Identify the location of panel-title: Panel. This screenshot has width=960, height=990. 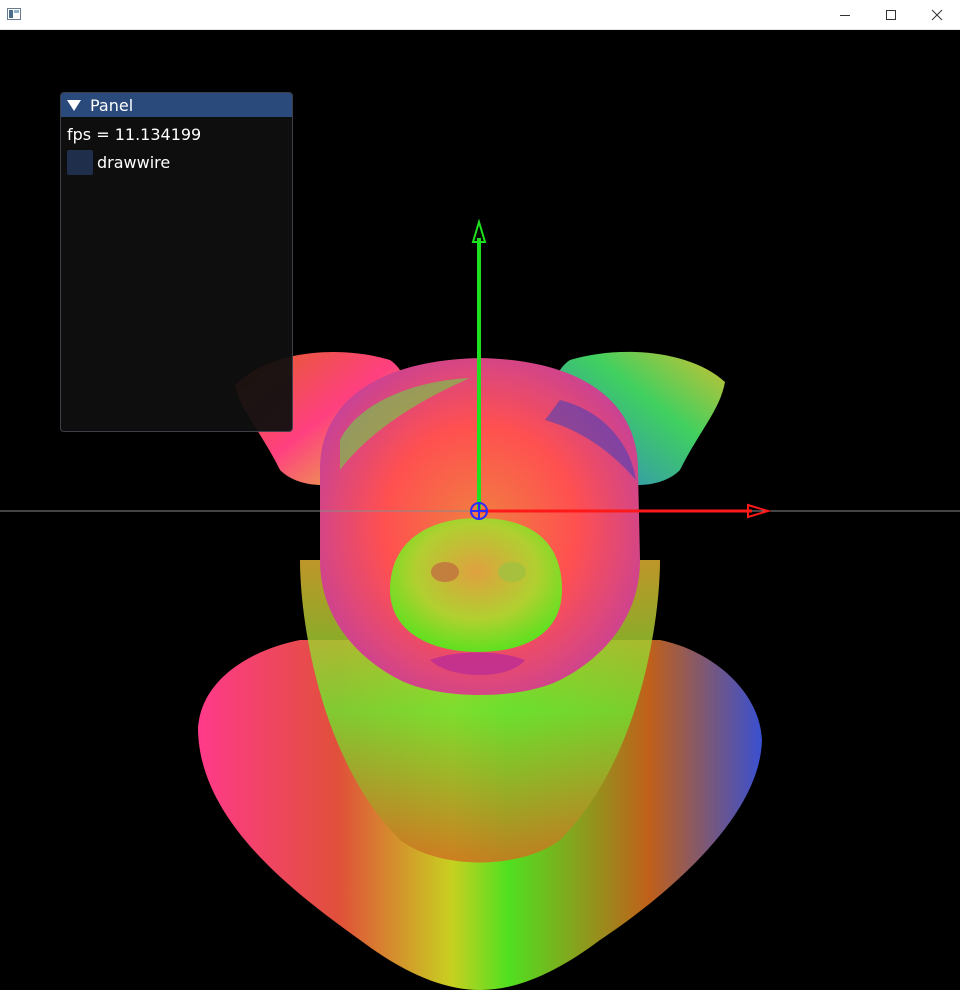
(112, 105).